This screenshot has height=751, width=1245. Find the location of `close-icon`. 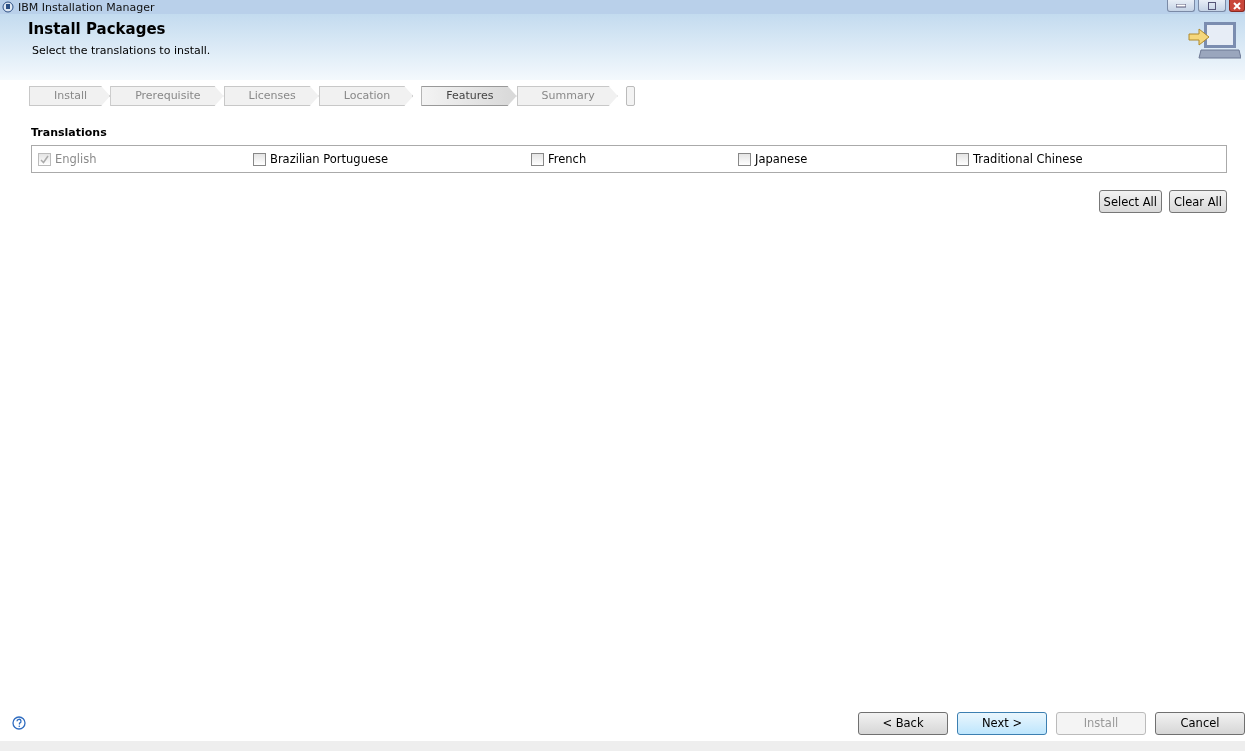

close-icon is located at coordinates (1237, 5).